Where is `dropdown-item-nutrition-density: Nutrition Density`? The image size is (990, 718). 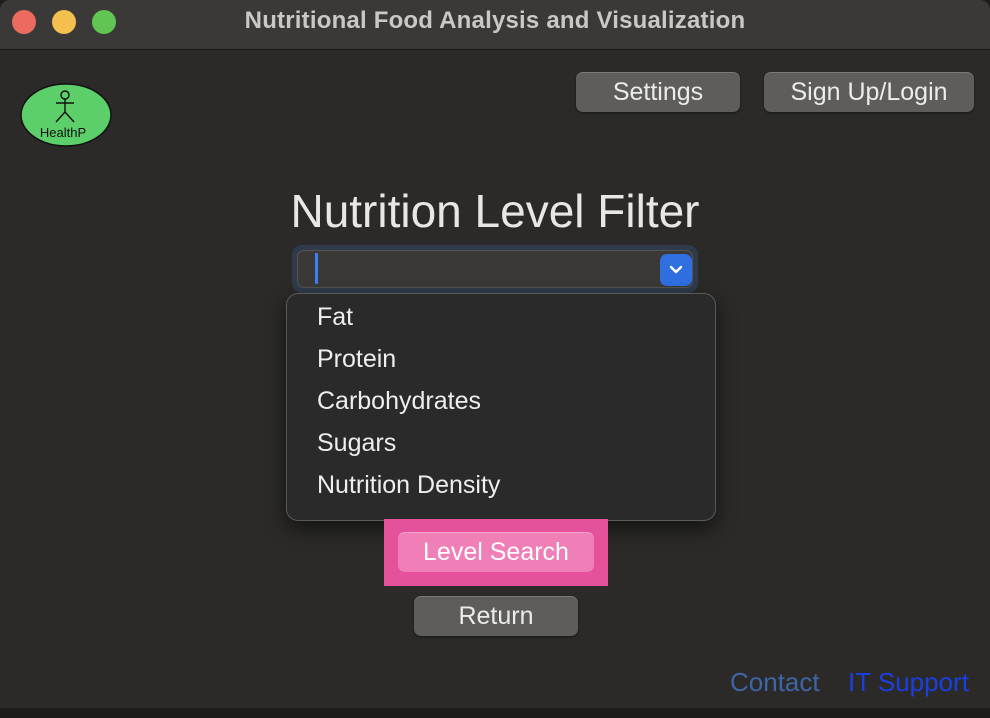
dropdown-item-nutrition-density: Nutrition Density is located at coordinates (501, 486).